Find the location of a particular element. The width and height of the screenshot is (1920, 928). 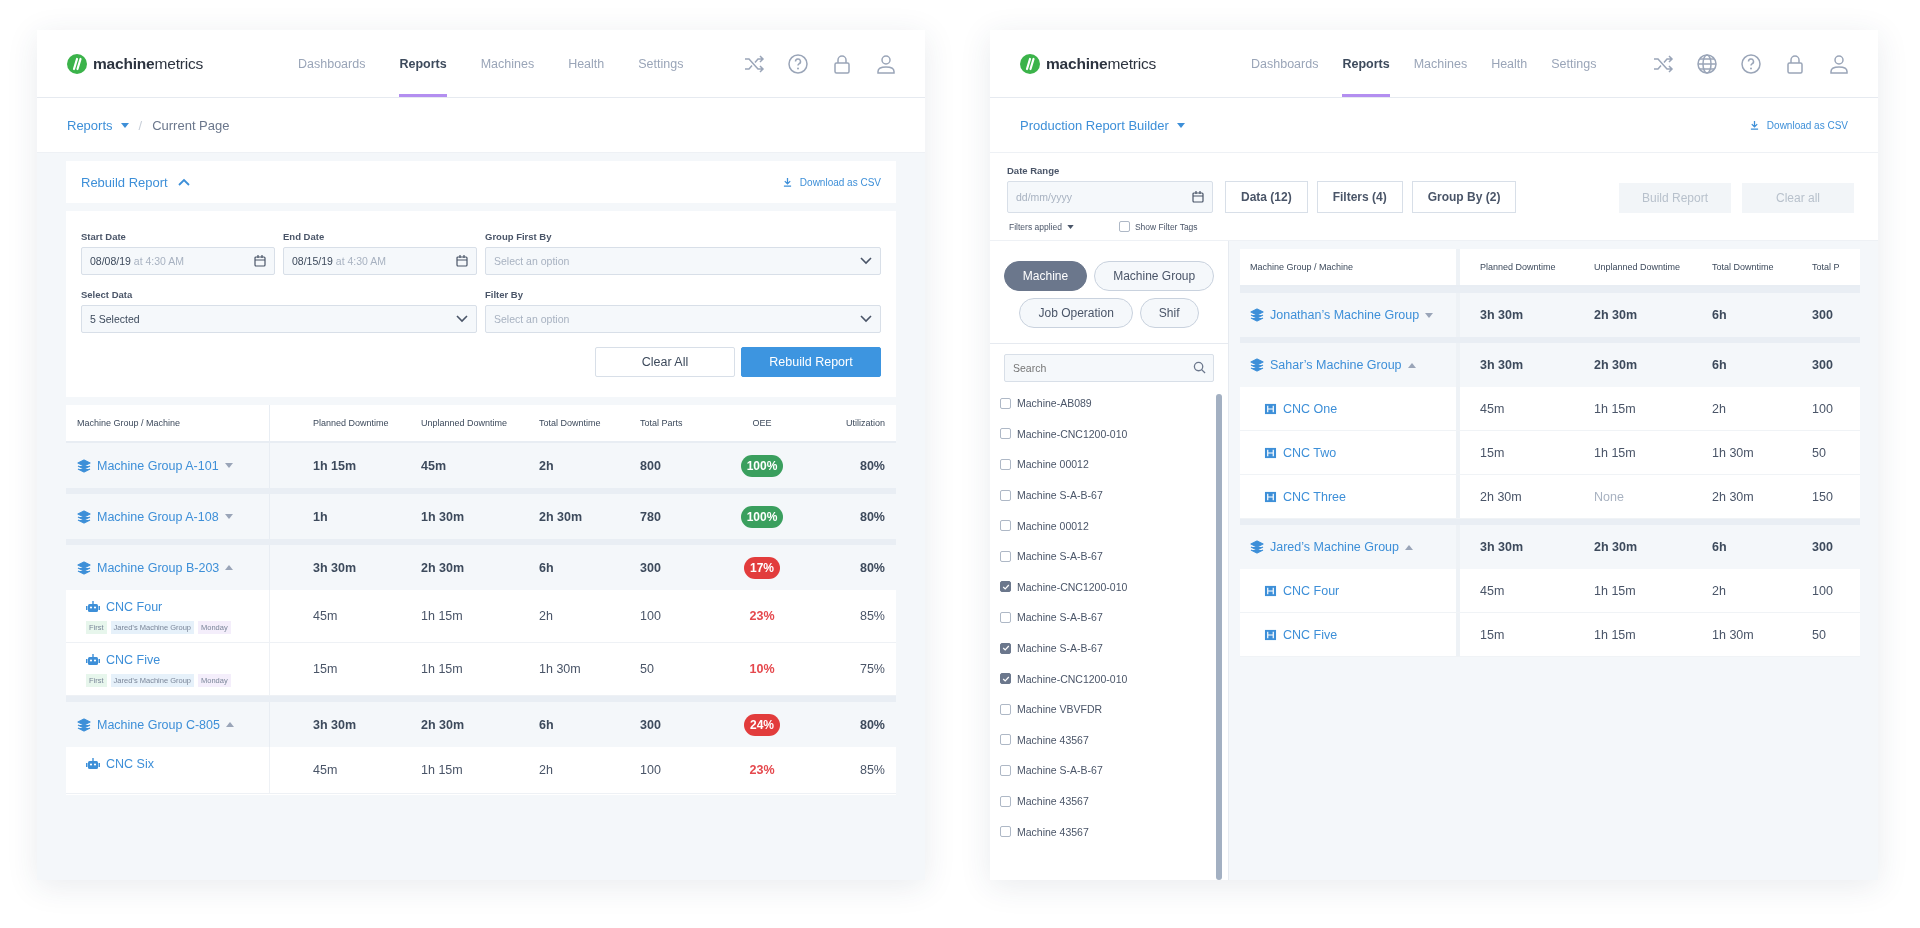

search-icon is located at coordinates (1199, 367).